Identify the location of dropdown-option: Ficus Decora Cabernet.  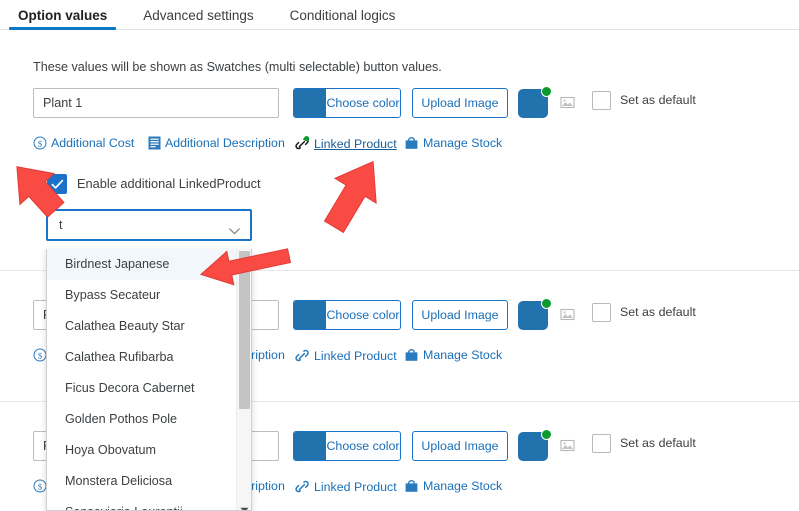
(149, 388).